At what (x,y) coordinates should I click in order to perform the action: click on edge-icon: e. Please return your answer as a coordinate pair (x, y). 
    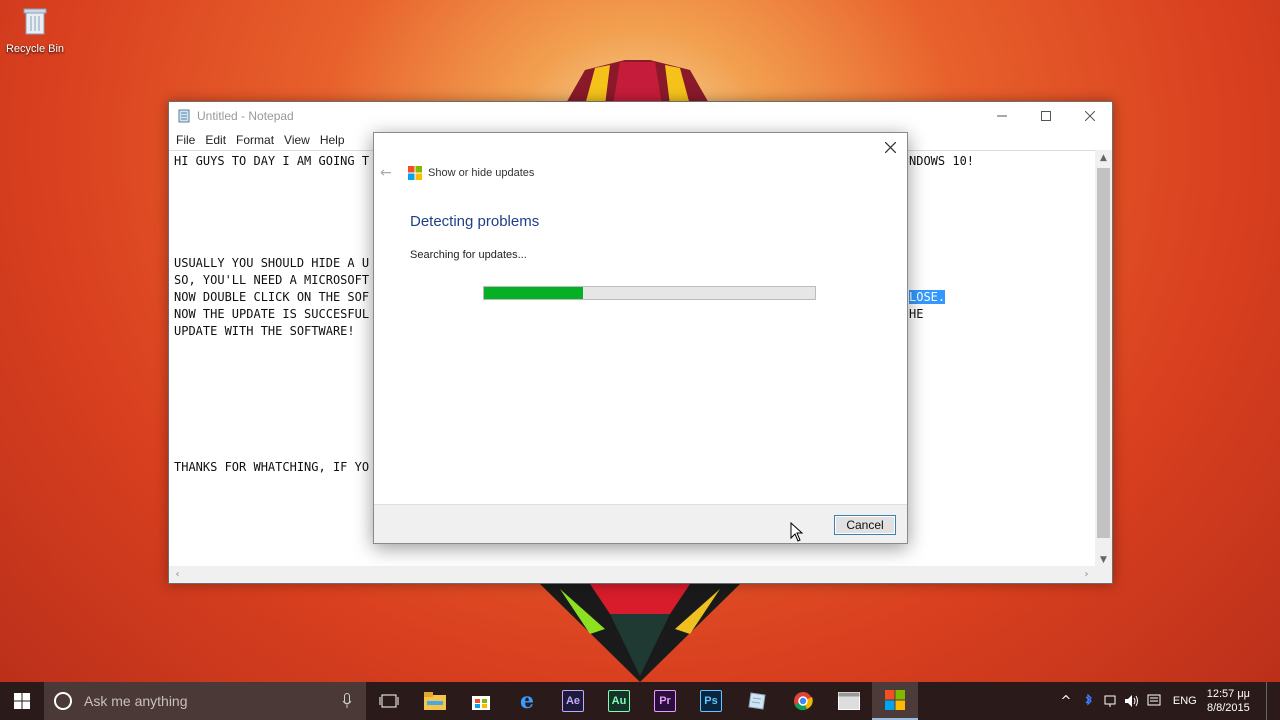
    Looking at the image, I should click on (527, 701).